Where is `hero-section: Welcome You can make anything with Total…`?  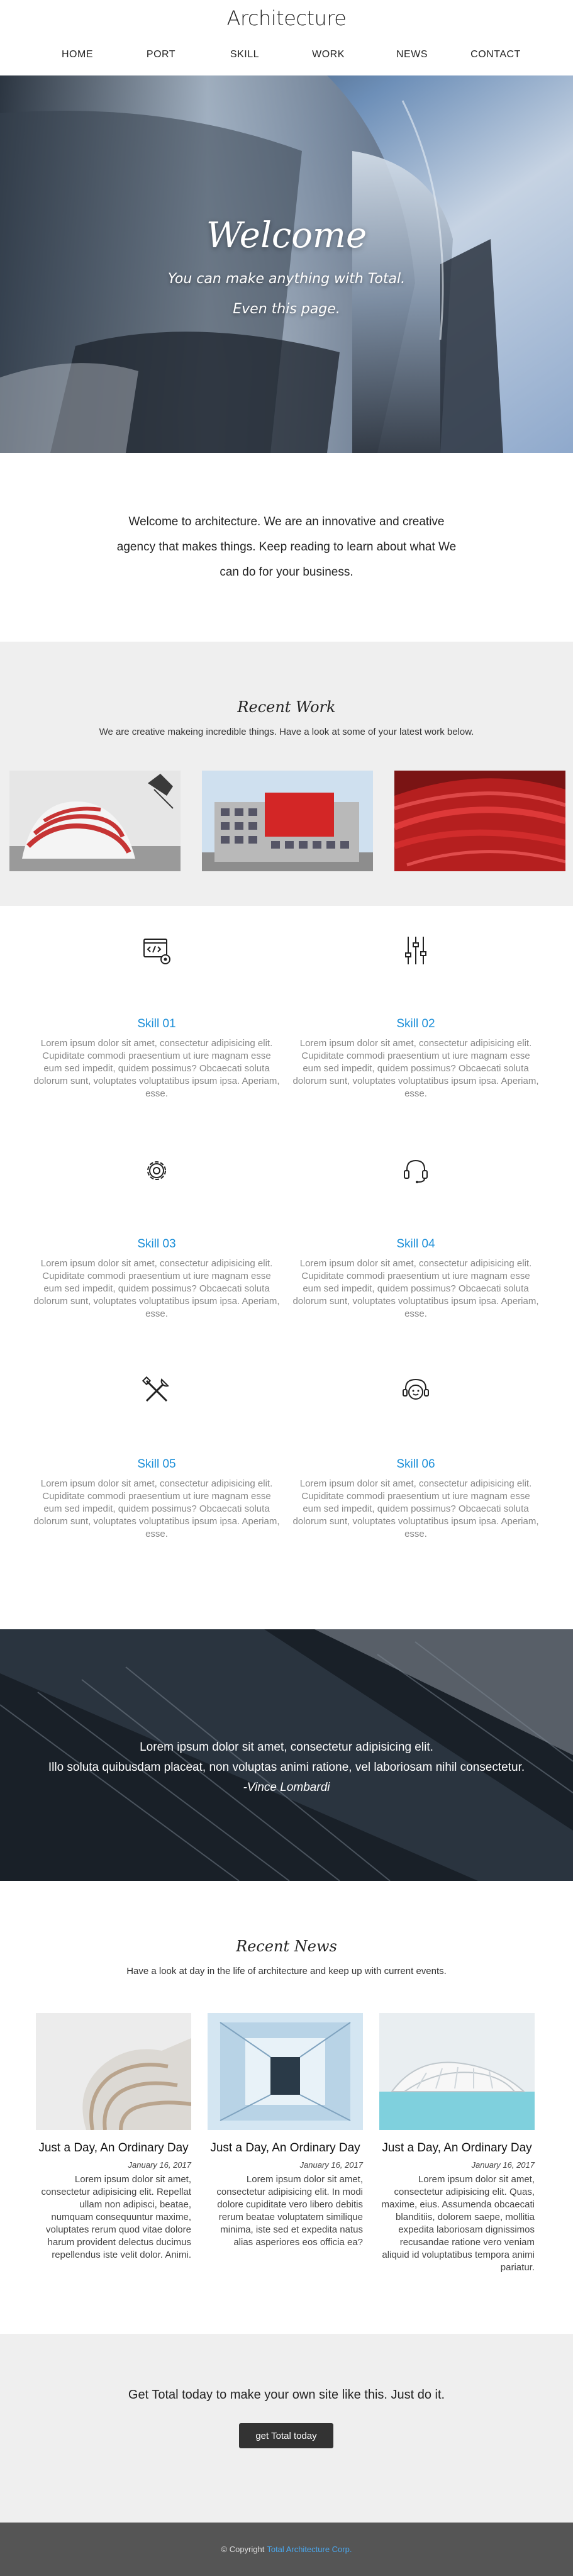
hero-section: Welcome You can make anything with Total… is located at coordinates (286, 264).